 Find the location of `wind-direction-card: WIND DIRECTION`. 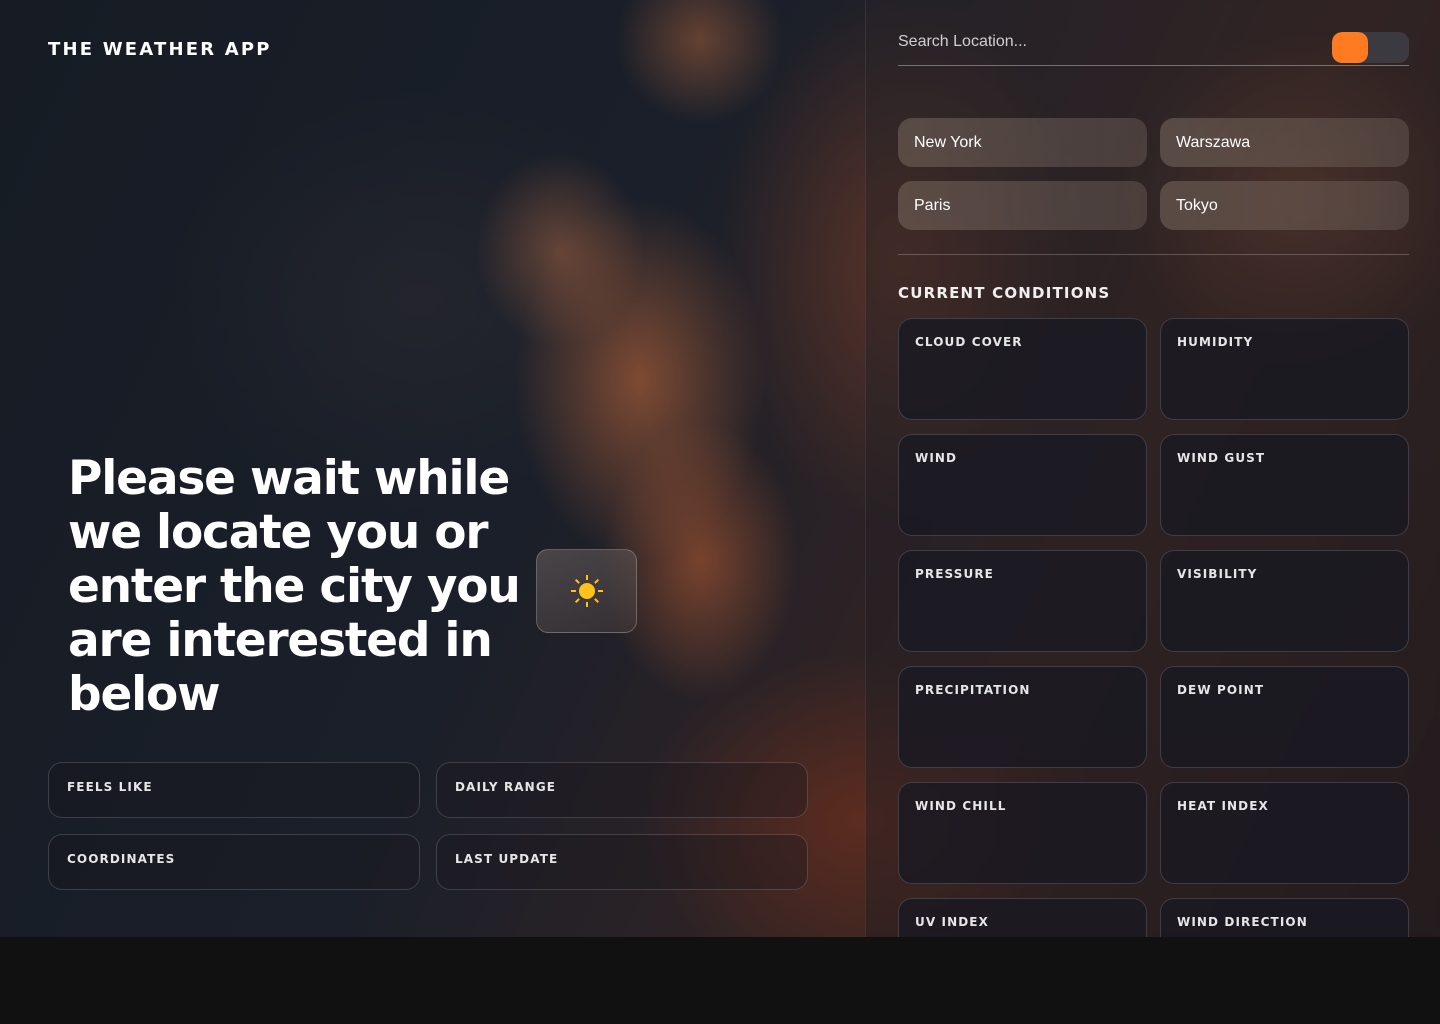

wind-direction-card: WIND DIRECTION is located at coordinates (1284, 917).